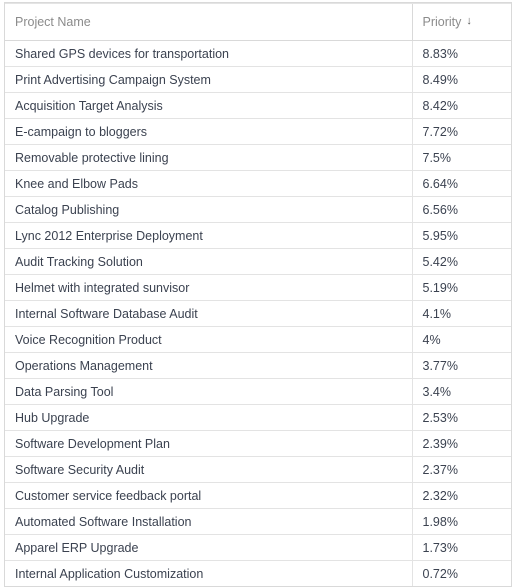 Image resolution: width=520 pixels, height=587 pixels. I want to click on cell-project-name: Software Security Audit, so click(208, 469).